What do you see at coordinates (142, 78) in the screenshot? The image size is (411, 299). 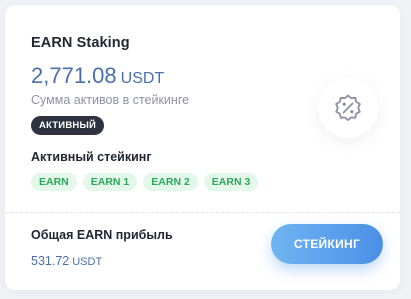 I see `staked-amount-currency: USDT` at bounding box center [142, 78].